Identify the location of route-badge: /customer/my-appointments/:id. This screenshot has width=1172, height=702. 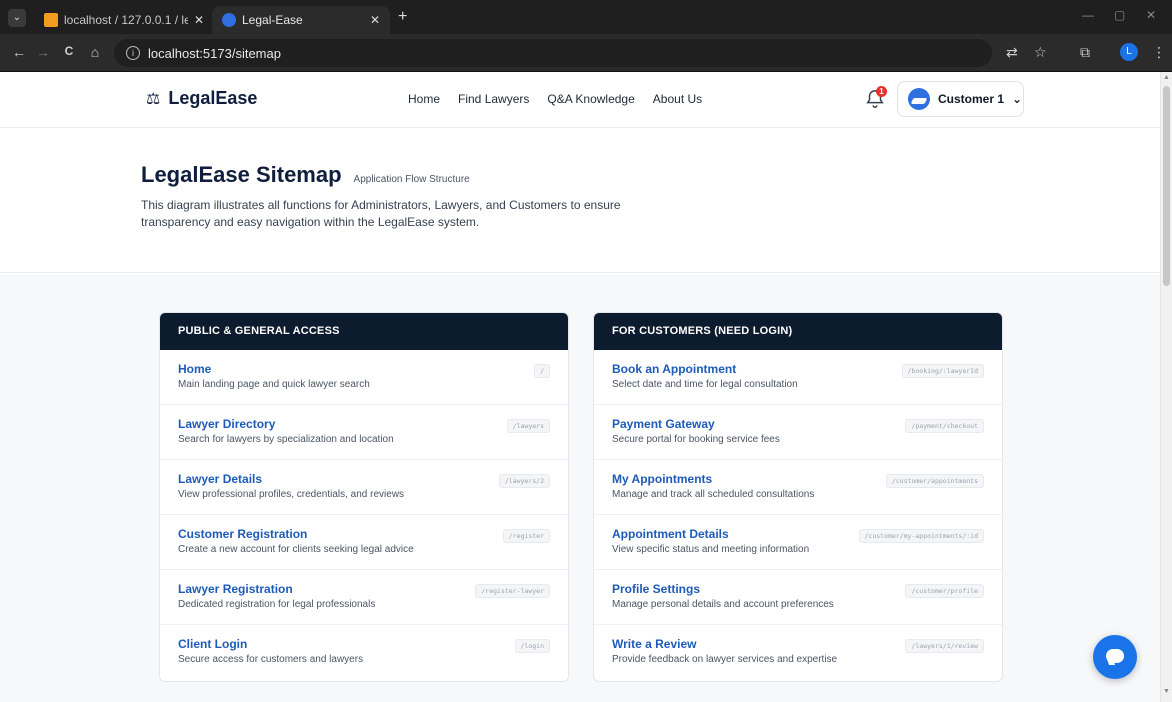
(921, 536).